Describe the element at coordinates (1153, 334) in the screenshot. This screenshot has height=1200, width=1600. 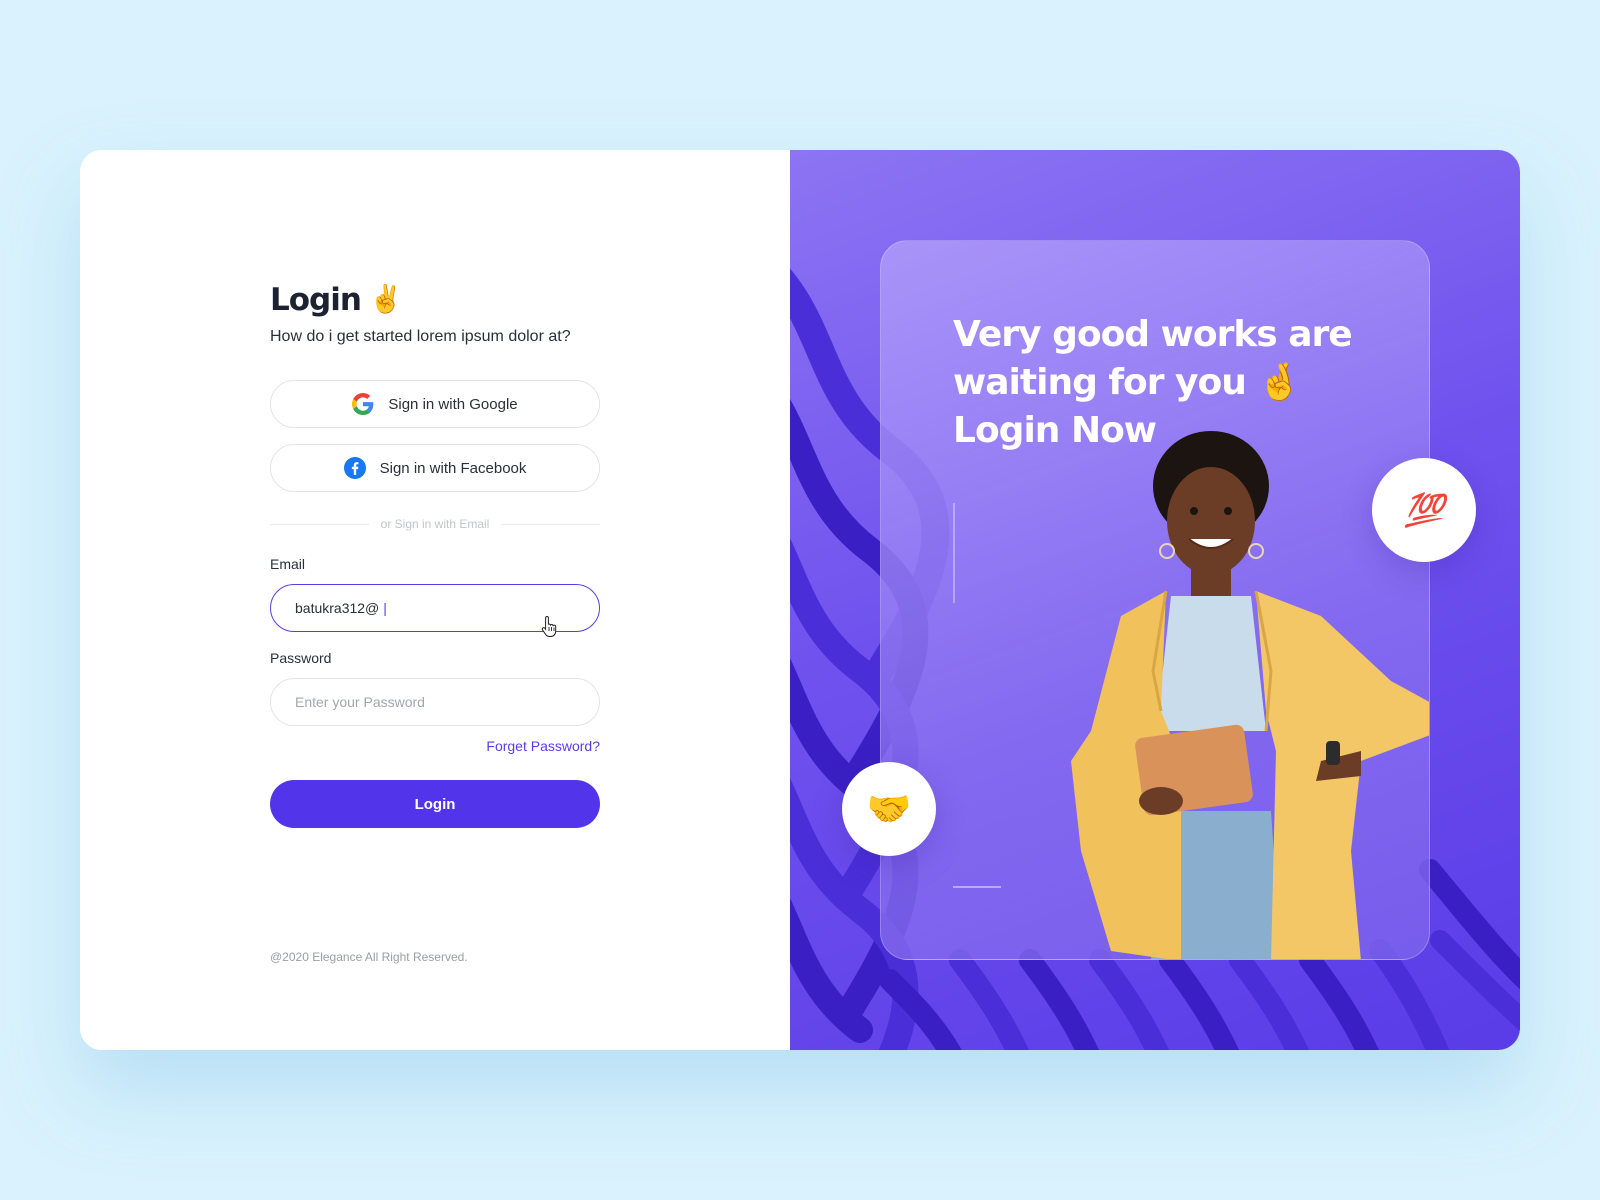
I see `promo-headline-line1: Very good works are` at that location.